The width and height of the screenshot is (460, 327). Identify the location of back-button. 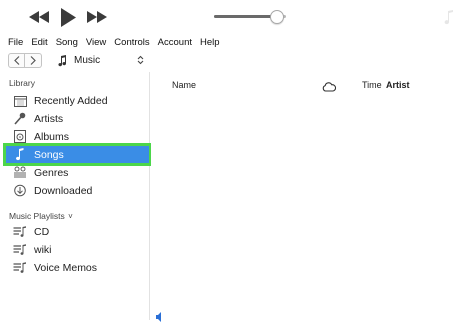
(16, 60).